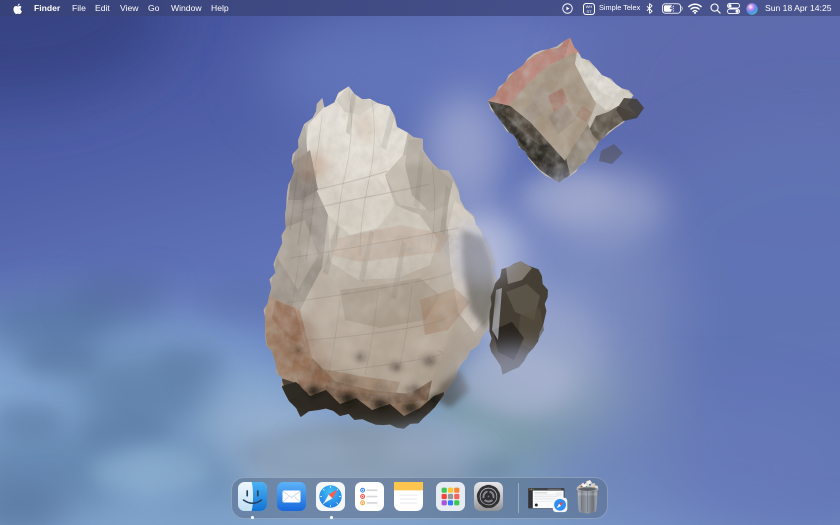 The width and height of the screenshot is (840, 525). I want to click on svg-text: ST, so click(589, 10).